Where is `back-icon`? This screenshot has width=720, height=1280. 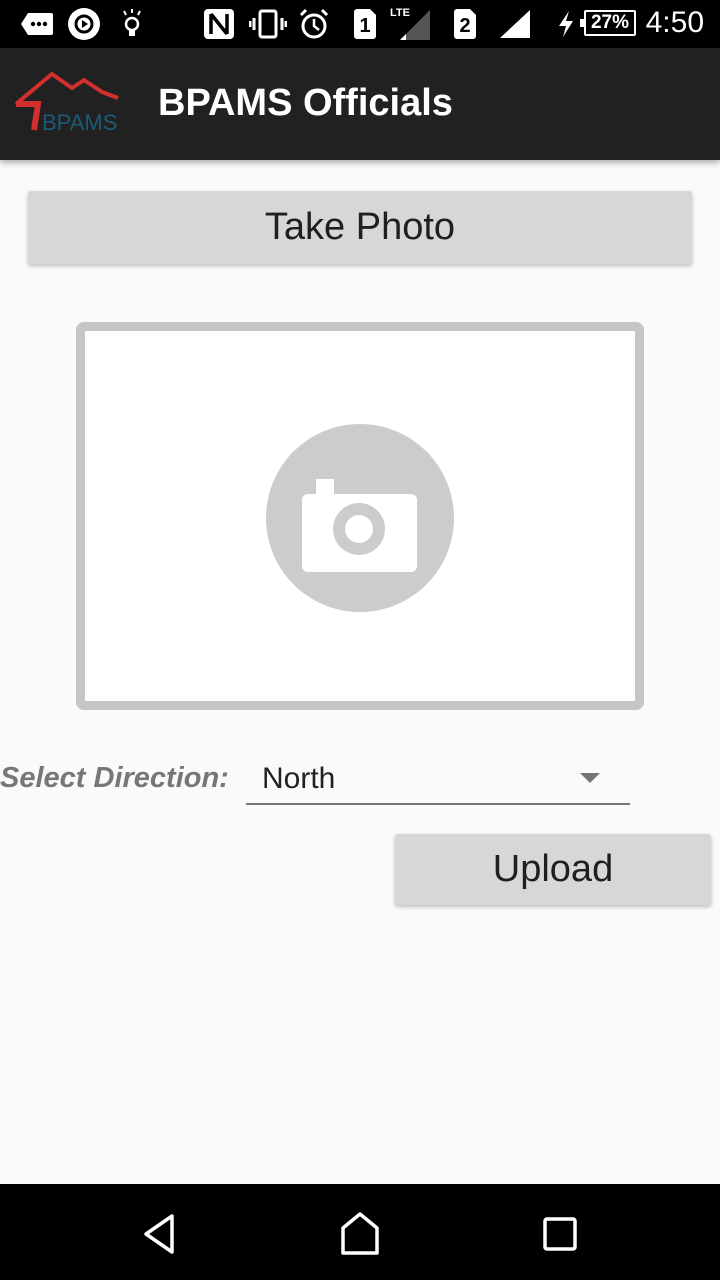 back-icon is located at coordinates (160, 1234).